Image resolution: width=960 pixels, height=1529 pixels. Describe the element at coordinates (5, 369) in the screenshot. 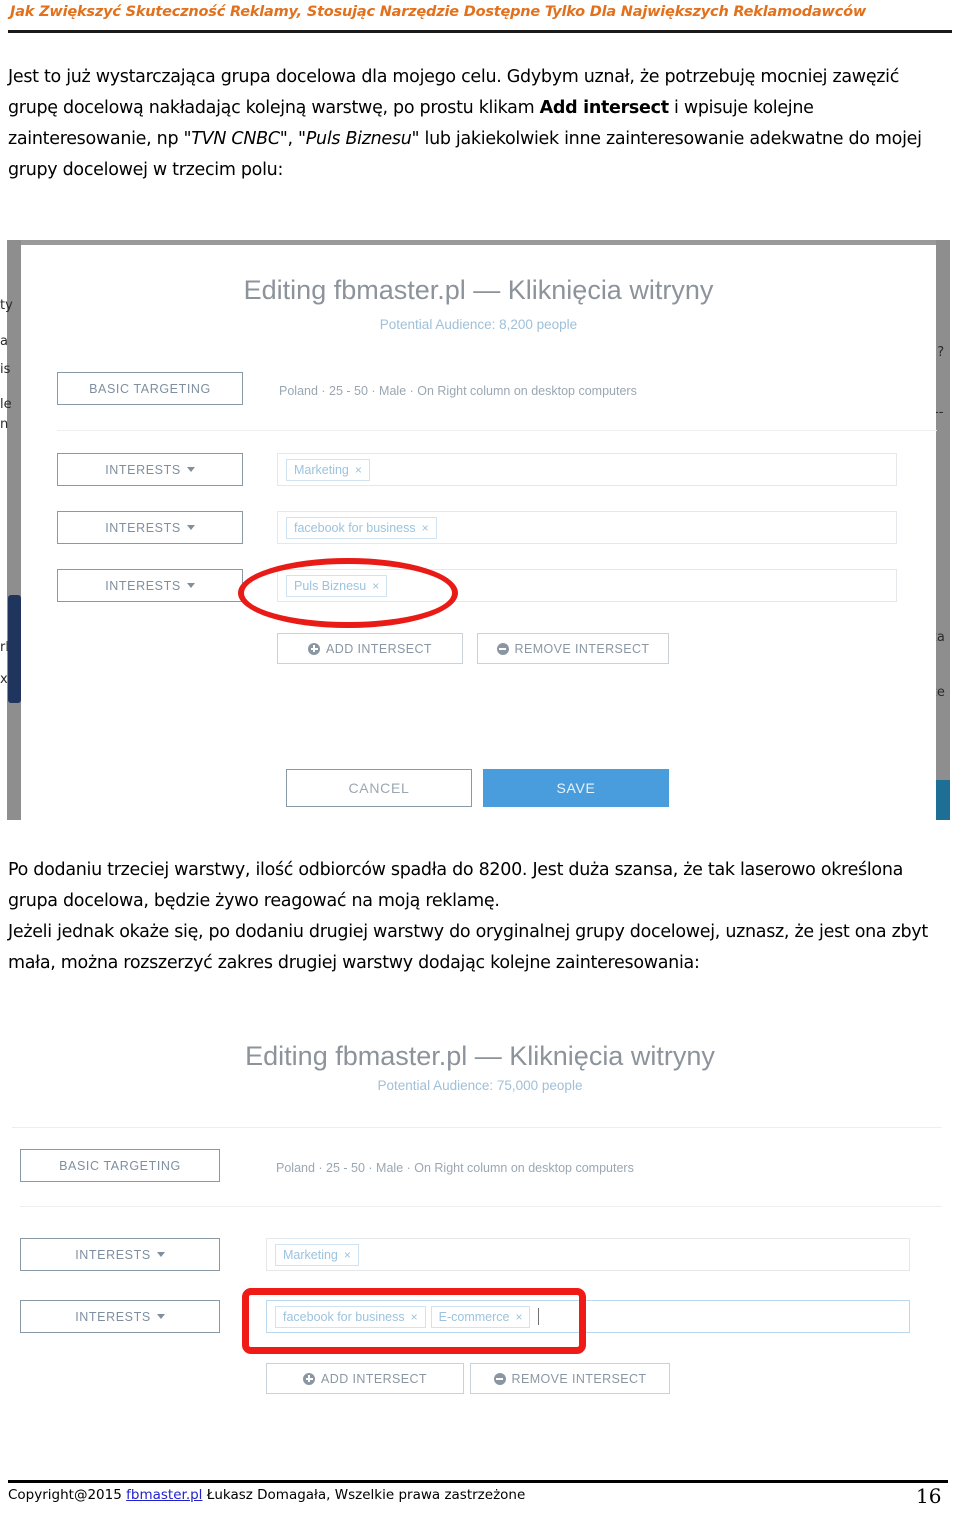

I see `edge-fragment-left-3: is` at that location.